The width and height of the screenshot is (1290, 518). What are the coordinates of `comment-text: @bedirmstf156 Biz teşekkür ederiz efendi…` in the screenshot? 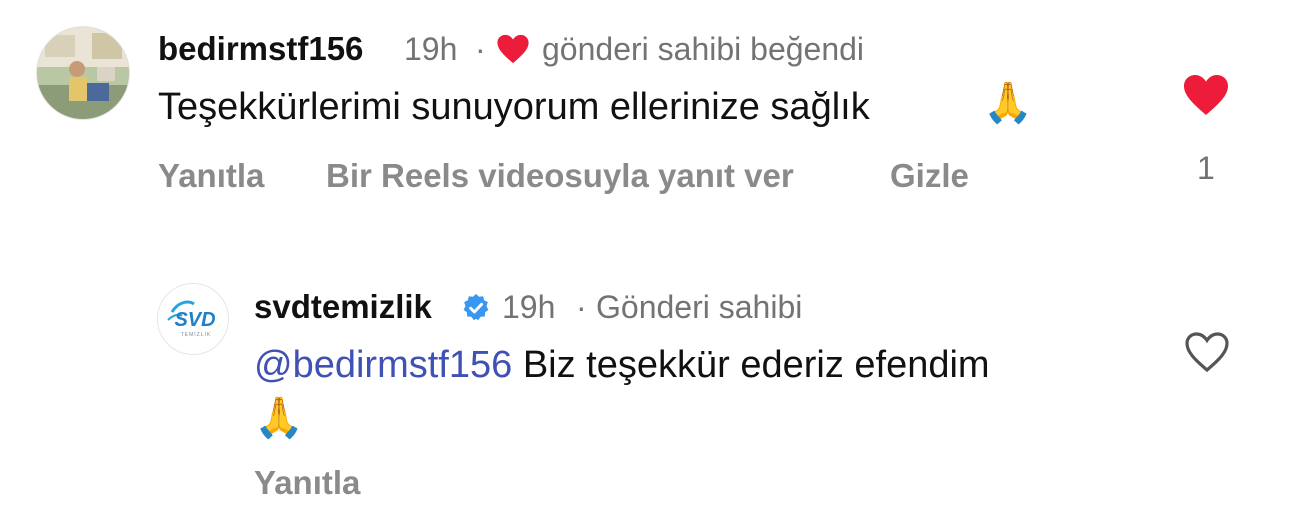 It's located at (622, 365).